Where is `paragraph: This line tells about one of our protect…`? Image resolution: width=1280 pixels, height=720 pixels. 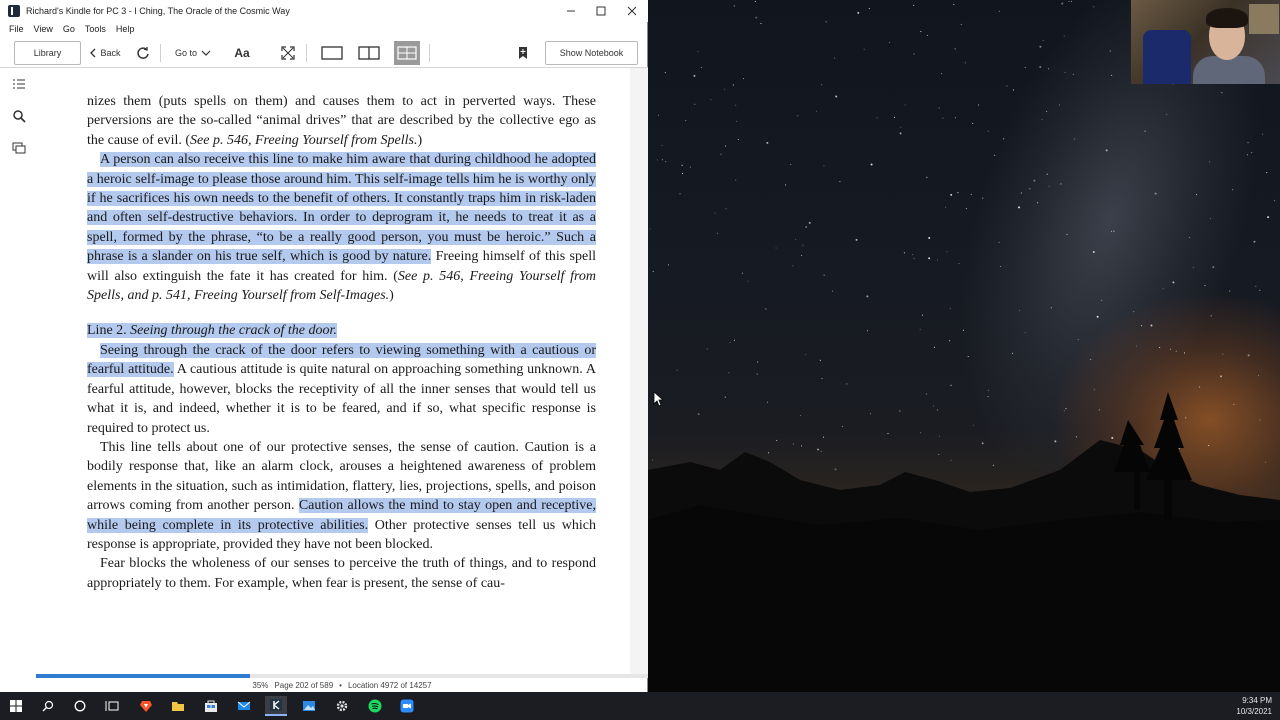 paragraph: This line tells about one of our protect… is located at coordinates (342, 496).